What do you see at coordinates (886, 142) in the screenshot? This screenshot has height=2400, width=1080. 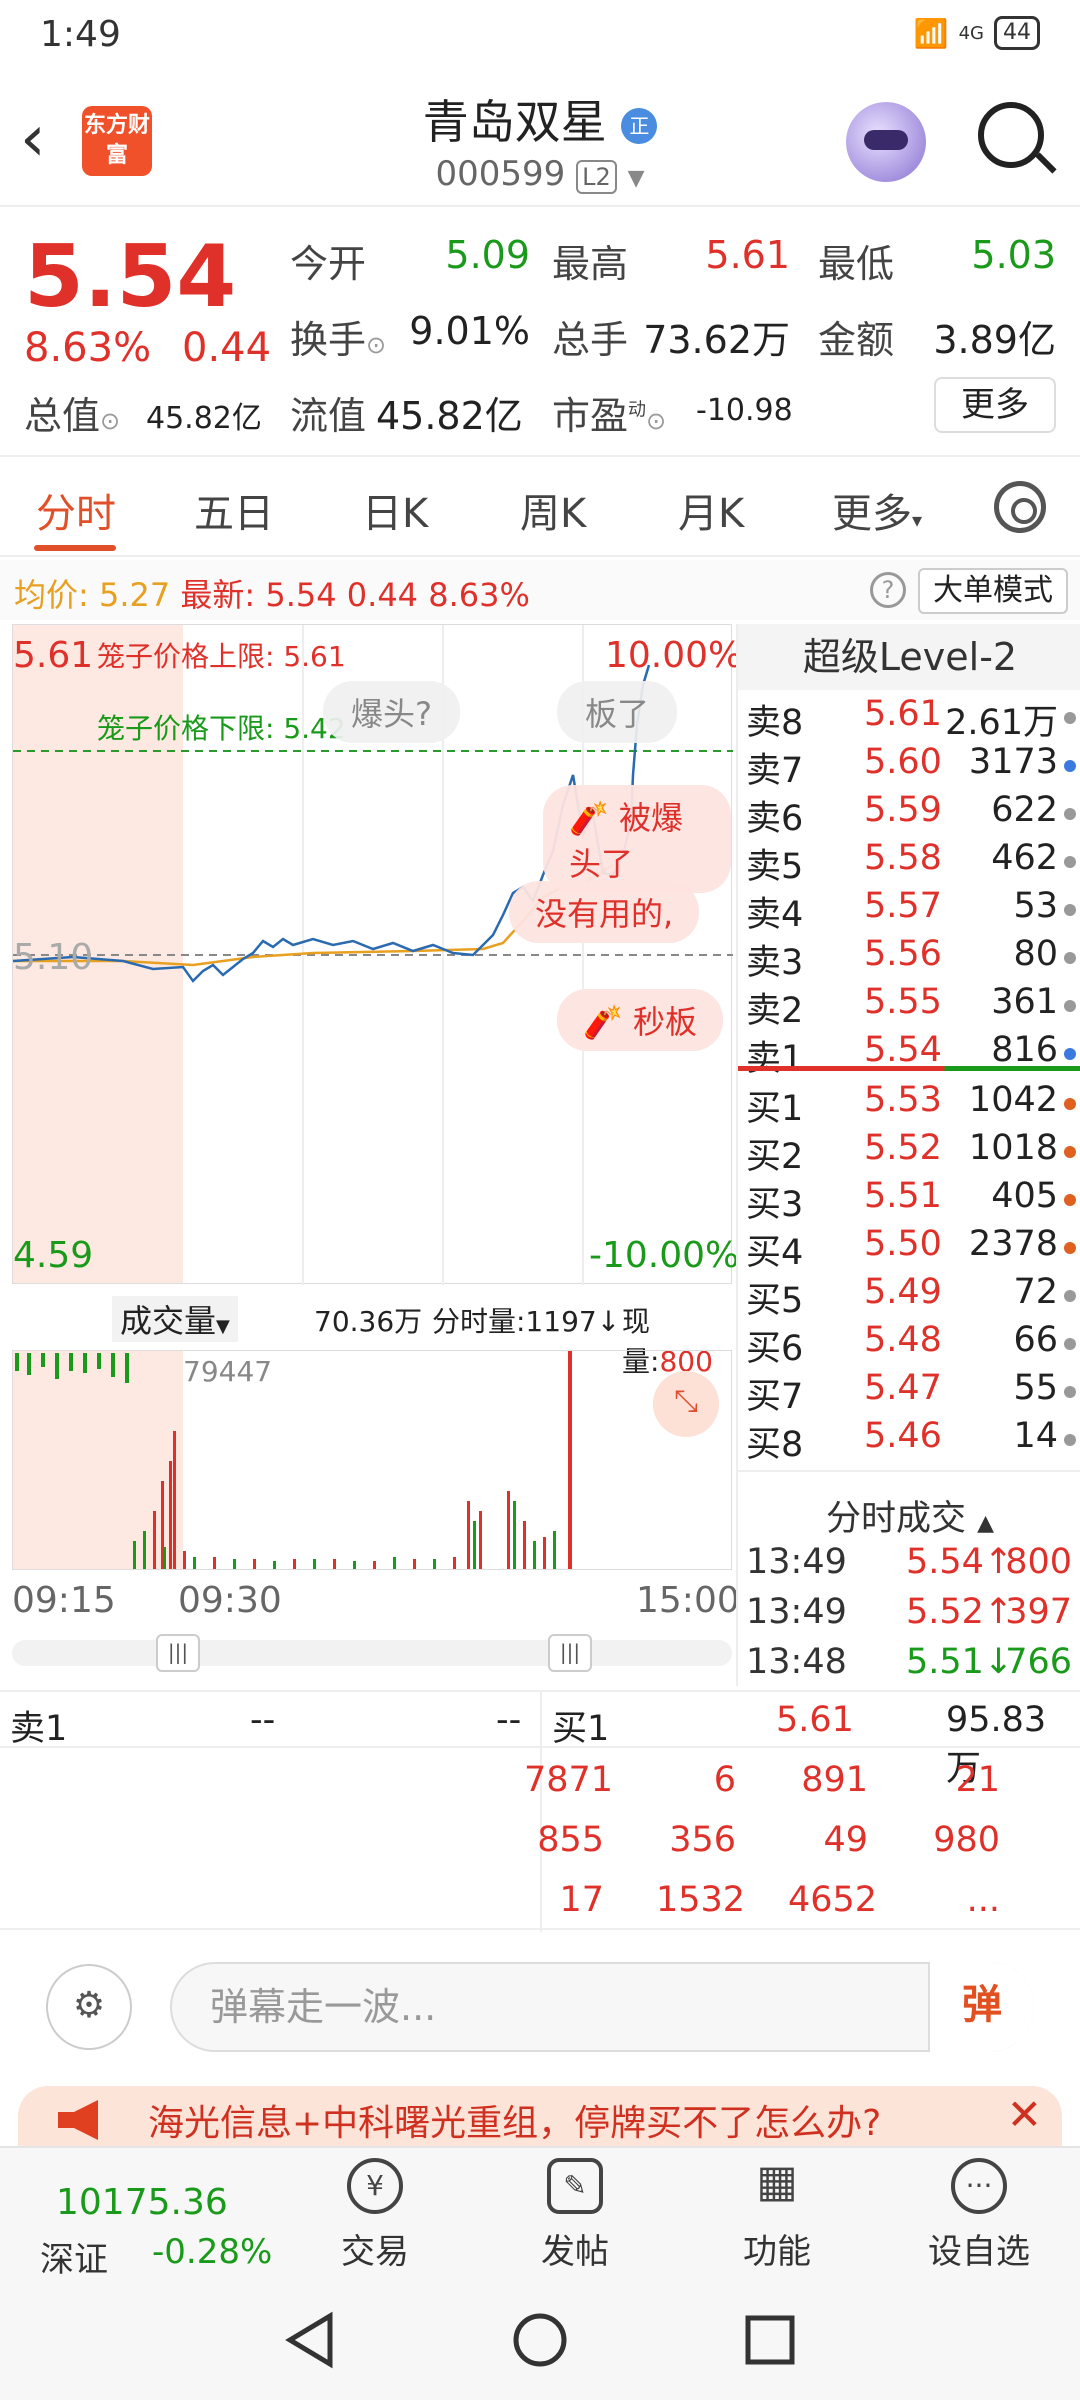 I see `robot-assistant-icon` at bounding box center [886, 142].